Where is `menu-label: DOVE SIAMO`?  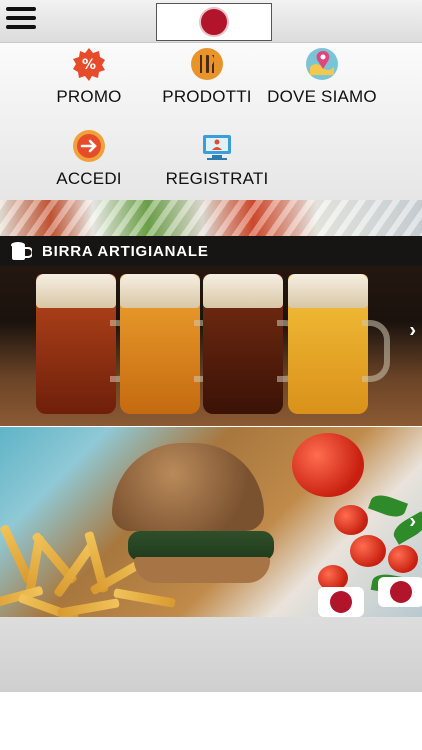
menu-label: DOVE SIAMO is located at coordinates (322, 96).